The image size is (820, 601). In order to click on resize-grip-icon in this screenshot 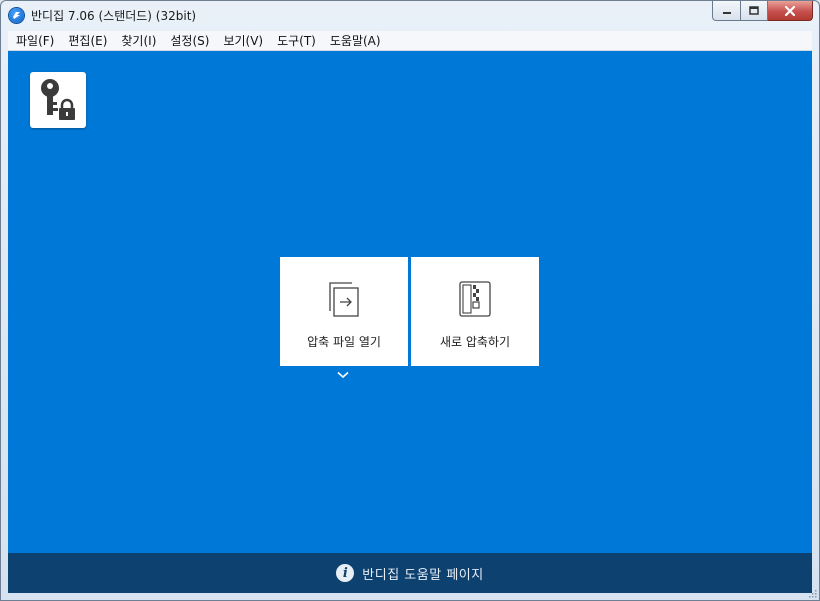, I will do `click(812, 593)`.